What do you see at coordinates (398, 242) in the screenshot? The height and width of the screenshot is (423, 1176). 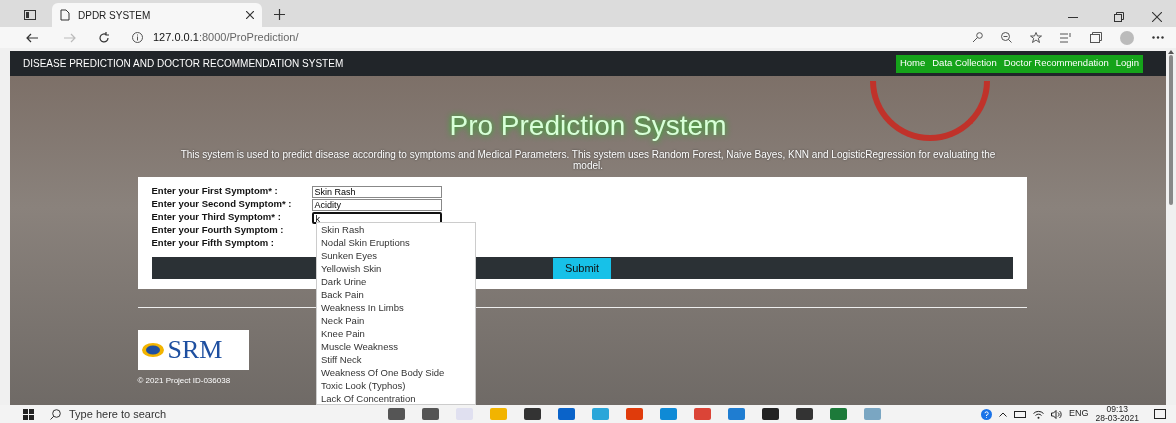 I see `suggestion-item: Nodal Skin Eruptions` at bounding box center [398, 242].